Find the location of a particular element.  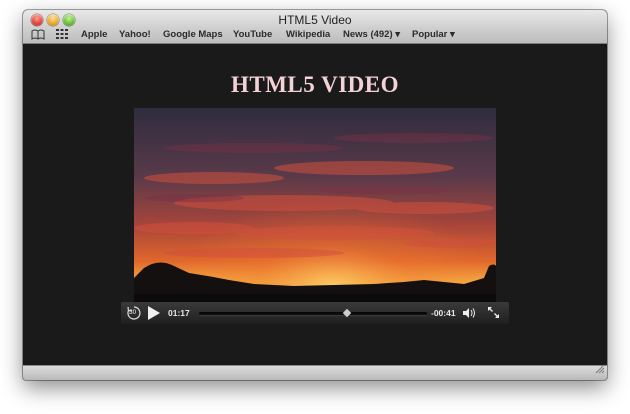

resize-grip-icon is located at coordinates (599, 370).